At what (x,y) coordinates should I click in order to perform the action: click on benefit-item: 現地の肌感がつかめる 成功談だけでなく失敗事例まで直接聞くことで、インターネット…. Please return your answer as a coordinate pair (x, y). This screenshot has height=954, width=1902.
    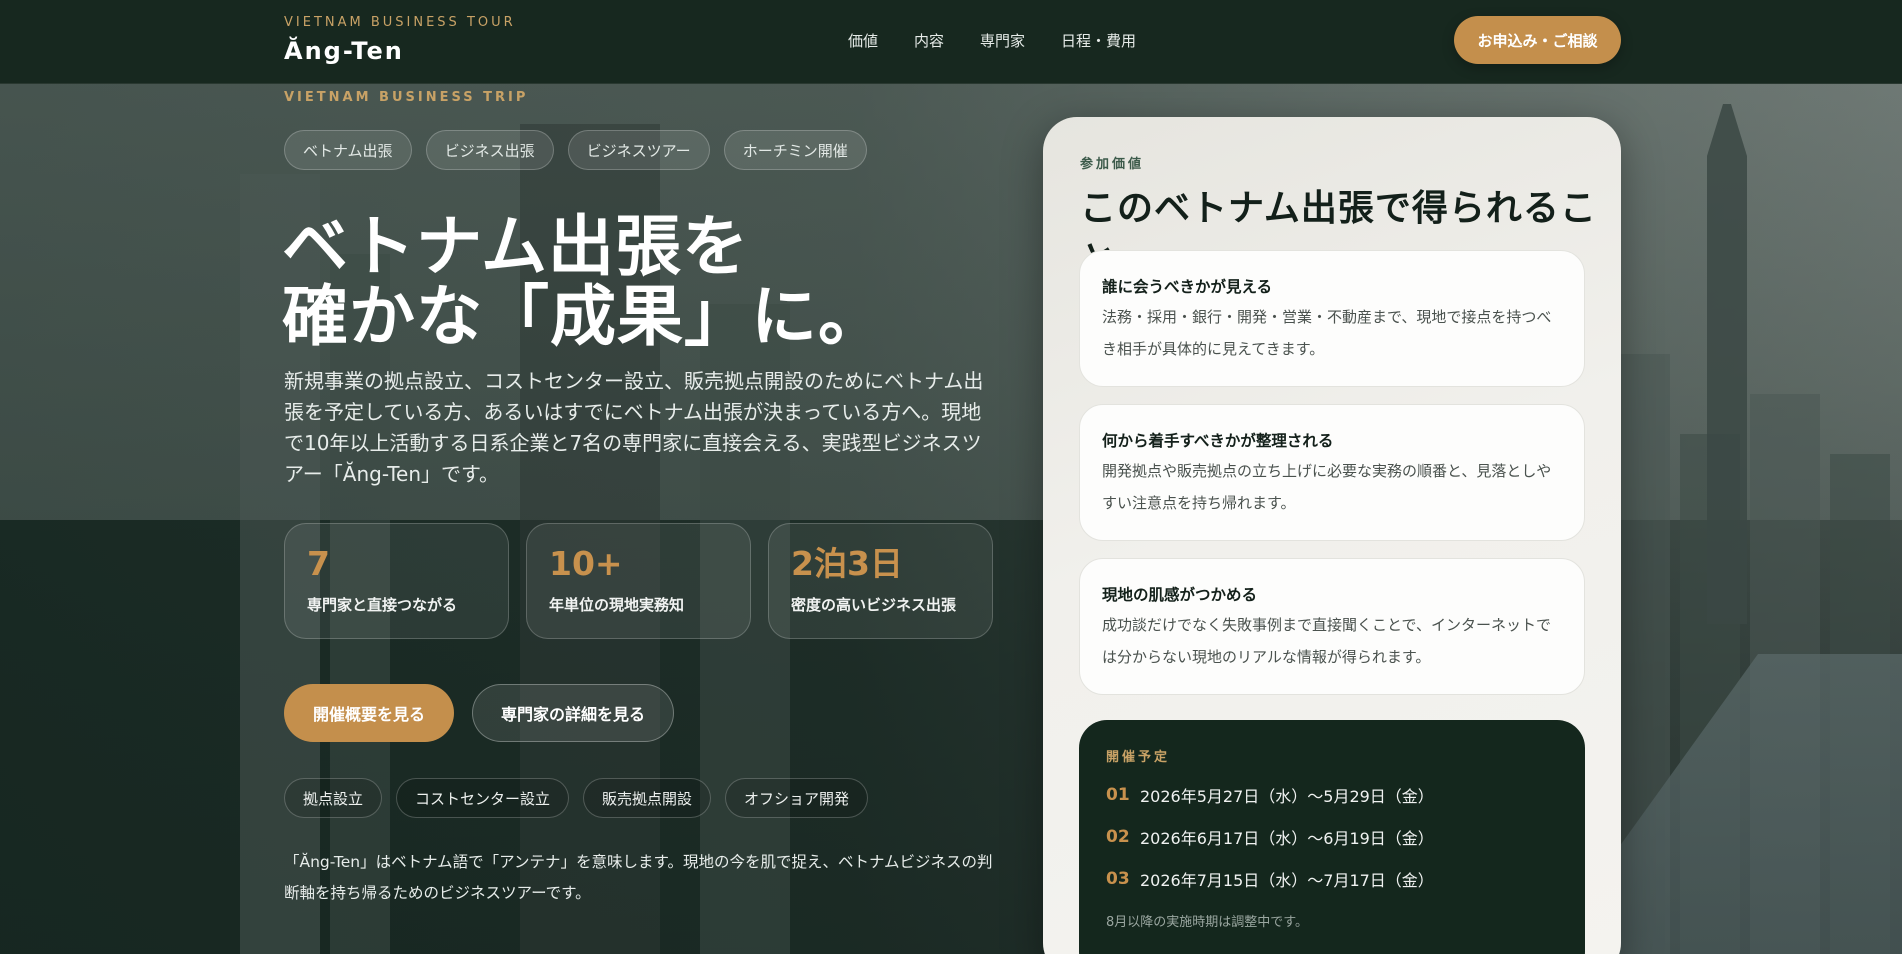
    Looking at the image, I should click on (1332, 626).